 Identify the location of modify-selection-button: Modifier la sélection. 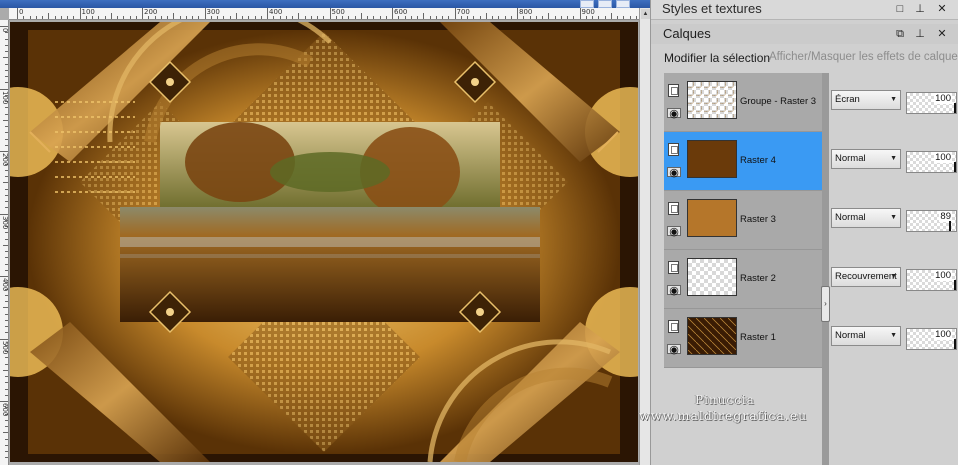
(717, 58).